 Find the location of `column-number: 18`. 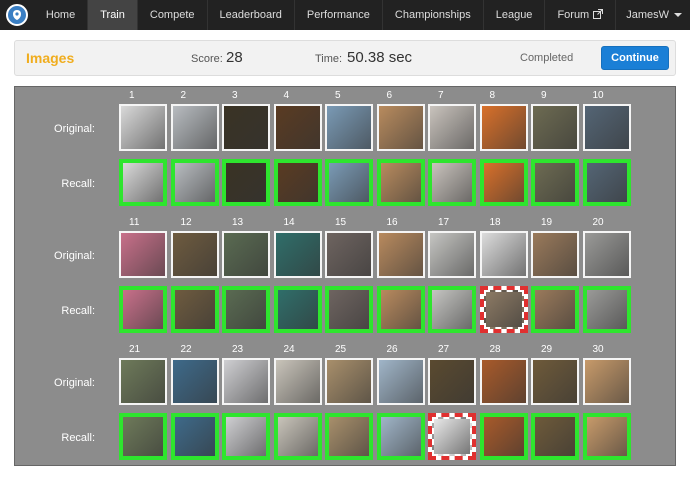

column-number: 18 is located at coordinates (495, 222).